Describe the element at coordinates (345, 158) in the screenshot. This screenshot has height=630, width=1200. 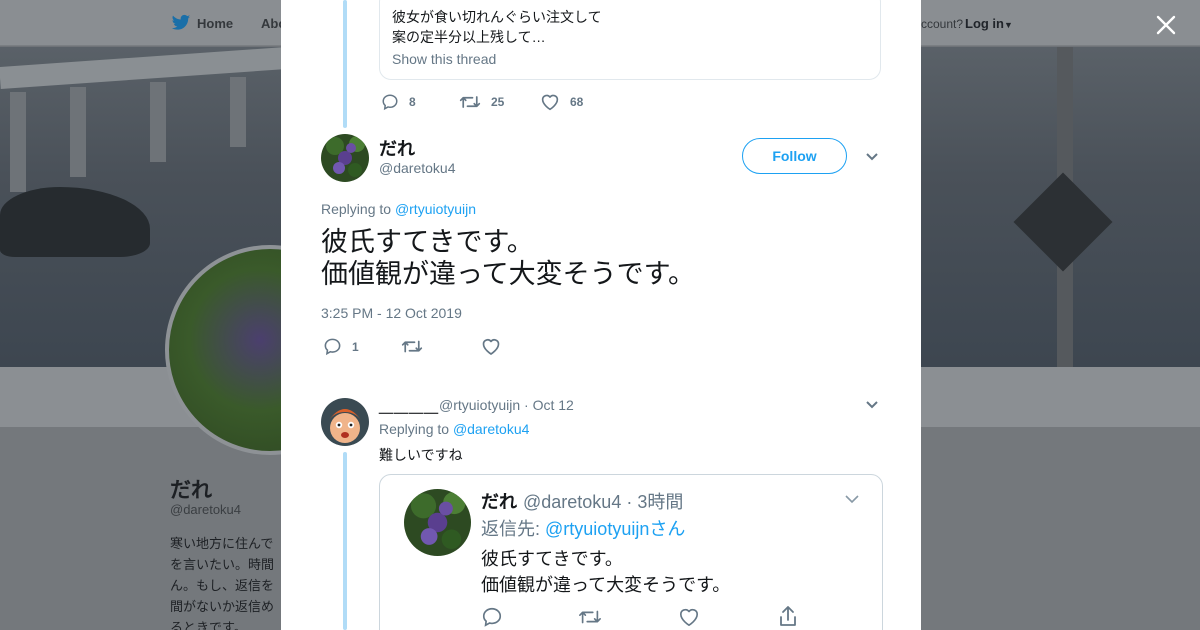
I see `main-tweet-avatar` at that location.